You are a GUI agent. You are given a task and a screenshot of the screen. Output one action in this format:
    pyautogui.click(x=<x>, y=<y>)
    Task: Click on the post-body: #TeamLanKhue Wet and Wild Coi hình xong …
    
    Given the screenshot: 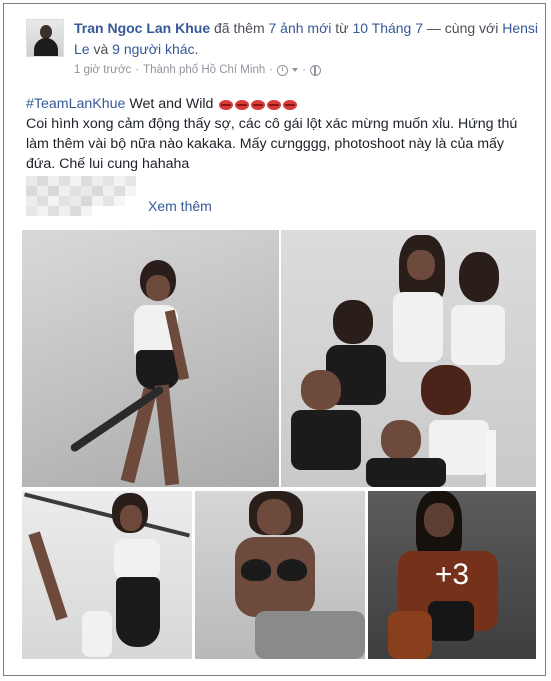 What is the action you would take?
    pyautogui.click(x=281, y=134)
    